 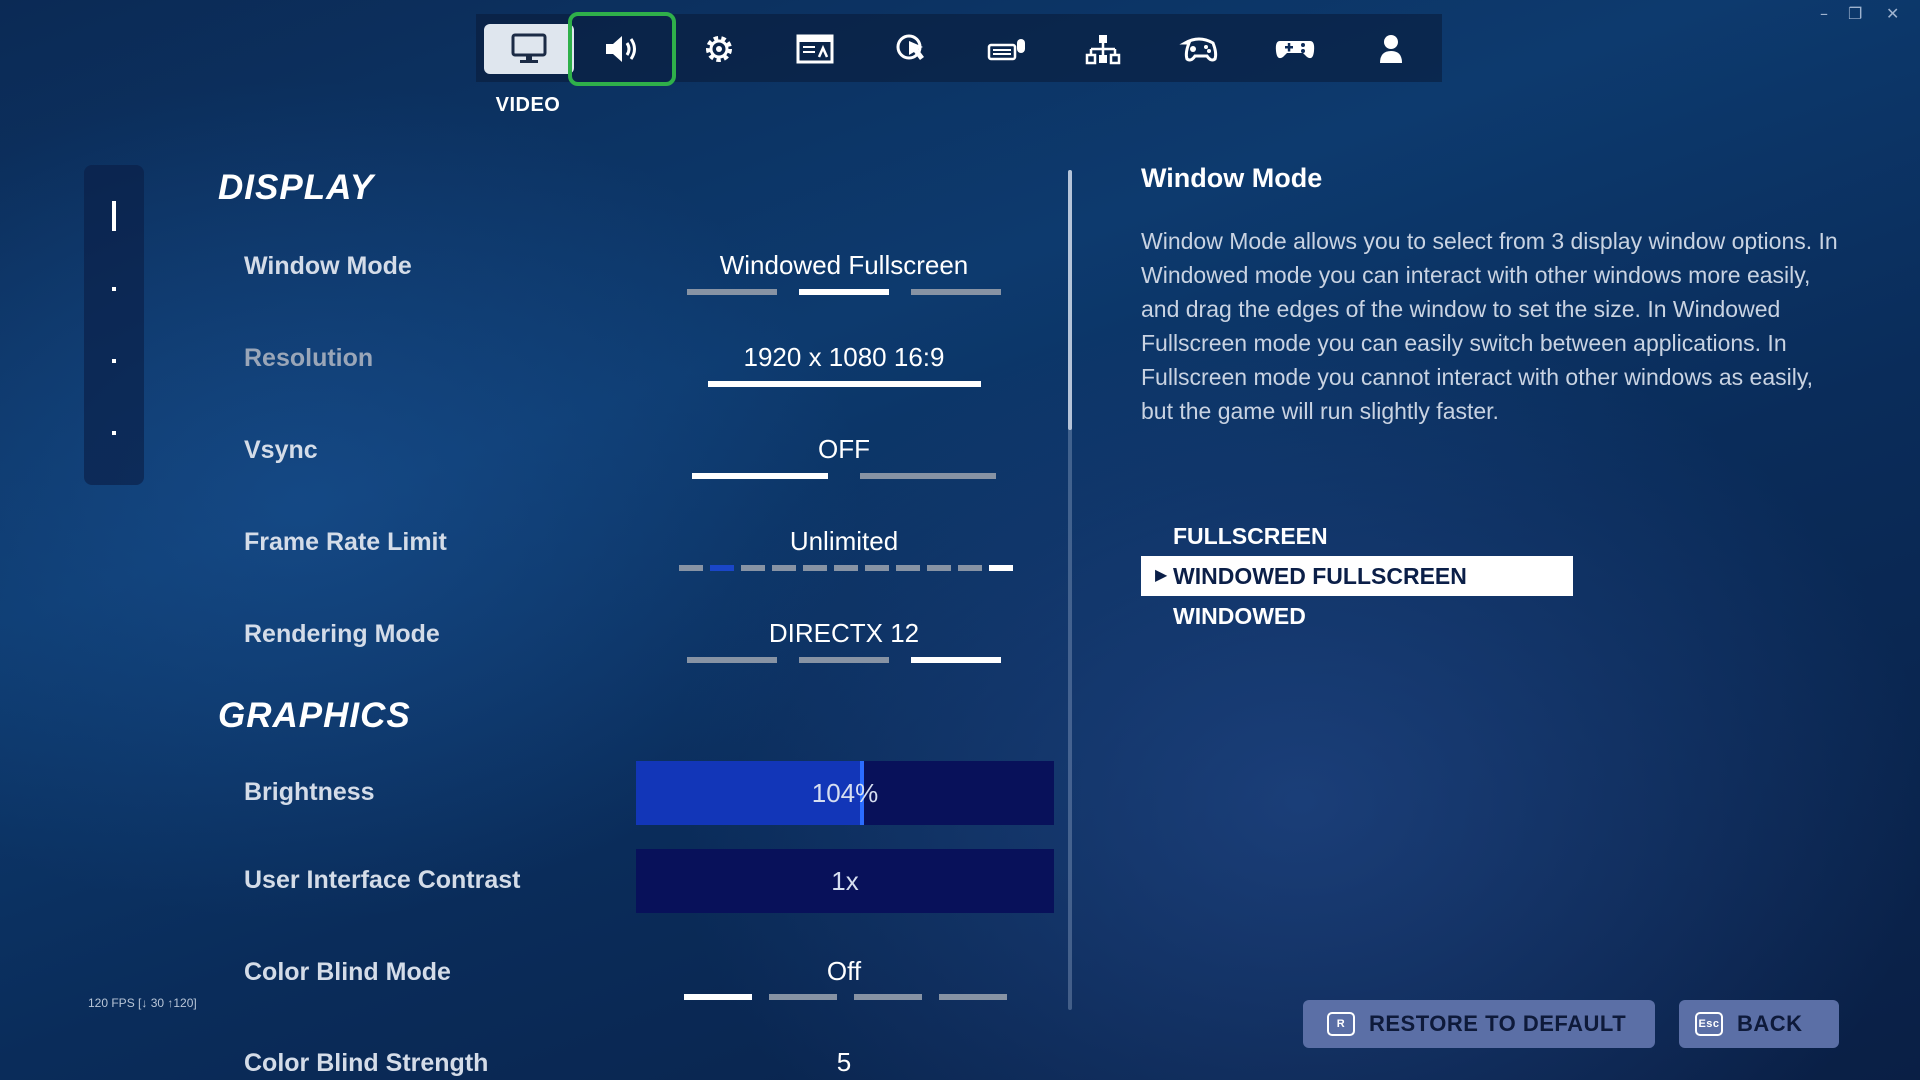 What do you see at coordinates (844, 633) in the screenshot?
I see `rendering-mode-value: DIRECTX 12` at bounding box center [844, 633].